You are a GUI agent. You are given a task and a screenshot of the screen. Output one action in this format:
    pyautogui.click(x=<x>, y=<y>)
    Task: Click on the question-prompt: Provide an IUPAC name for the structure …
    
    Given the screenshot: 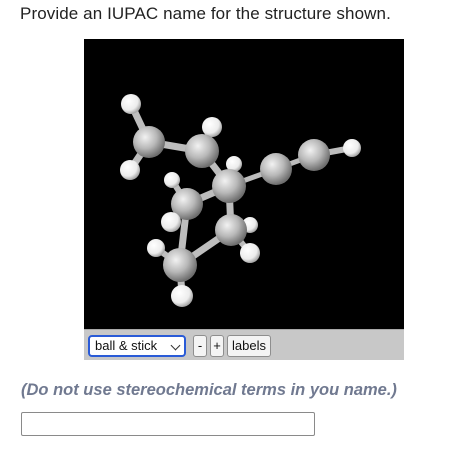 What is the action you would take?
    pyautogui.click(x=205, y=13)
    